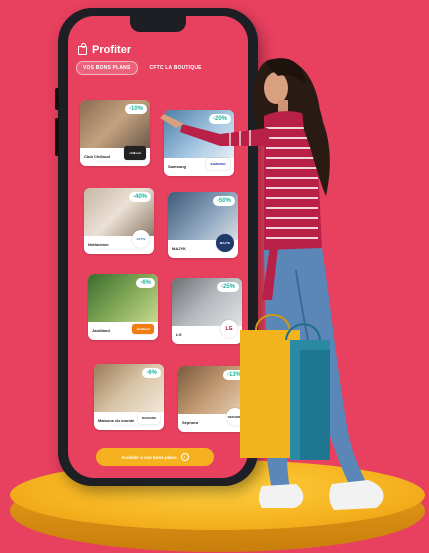  Describe the element at coordinates (97, 156) in the screenshot. I see `offer-name: Club Chilloud` at that location.